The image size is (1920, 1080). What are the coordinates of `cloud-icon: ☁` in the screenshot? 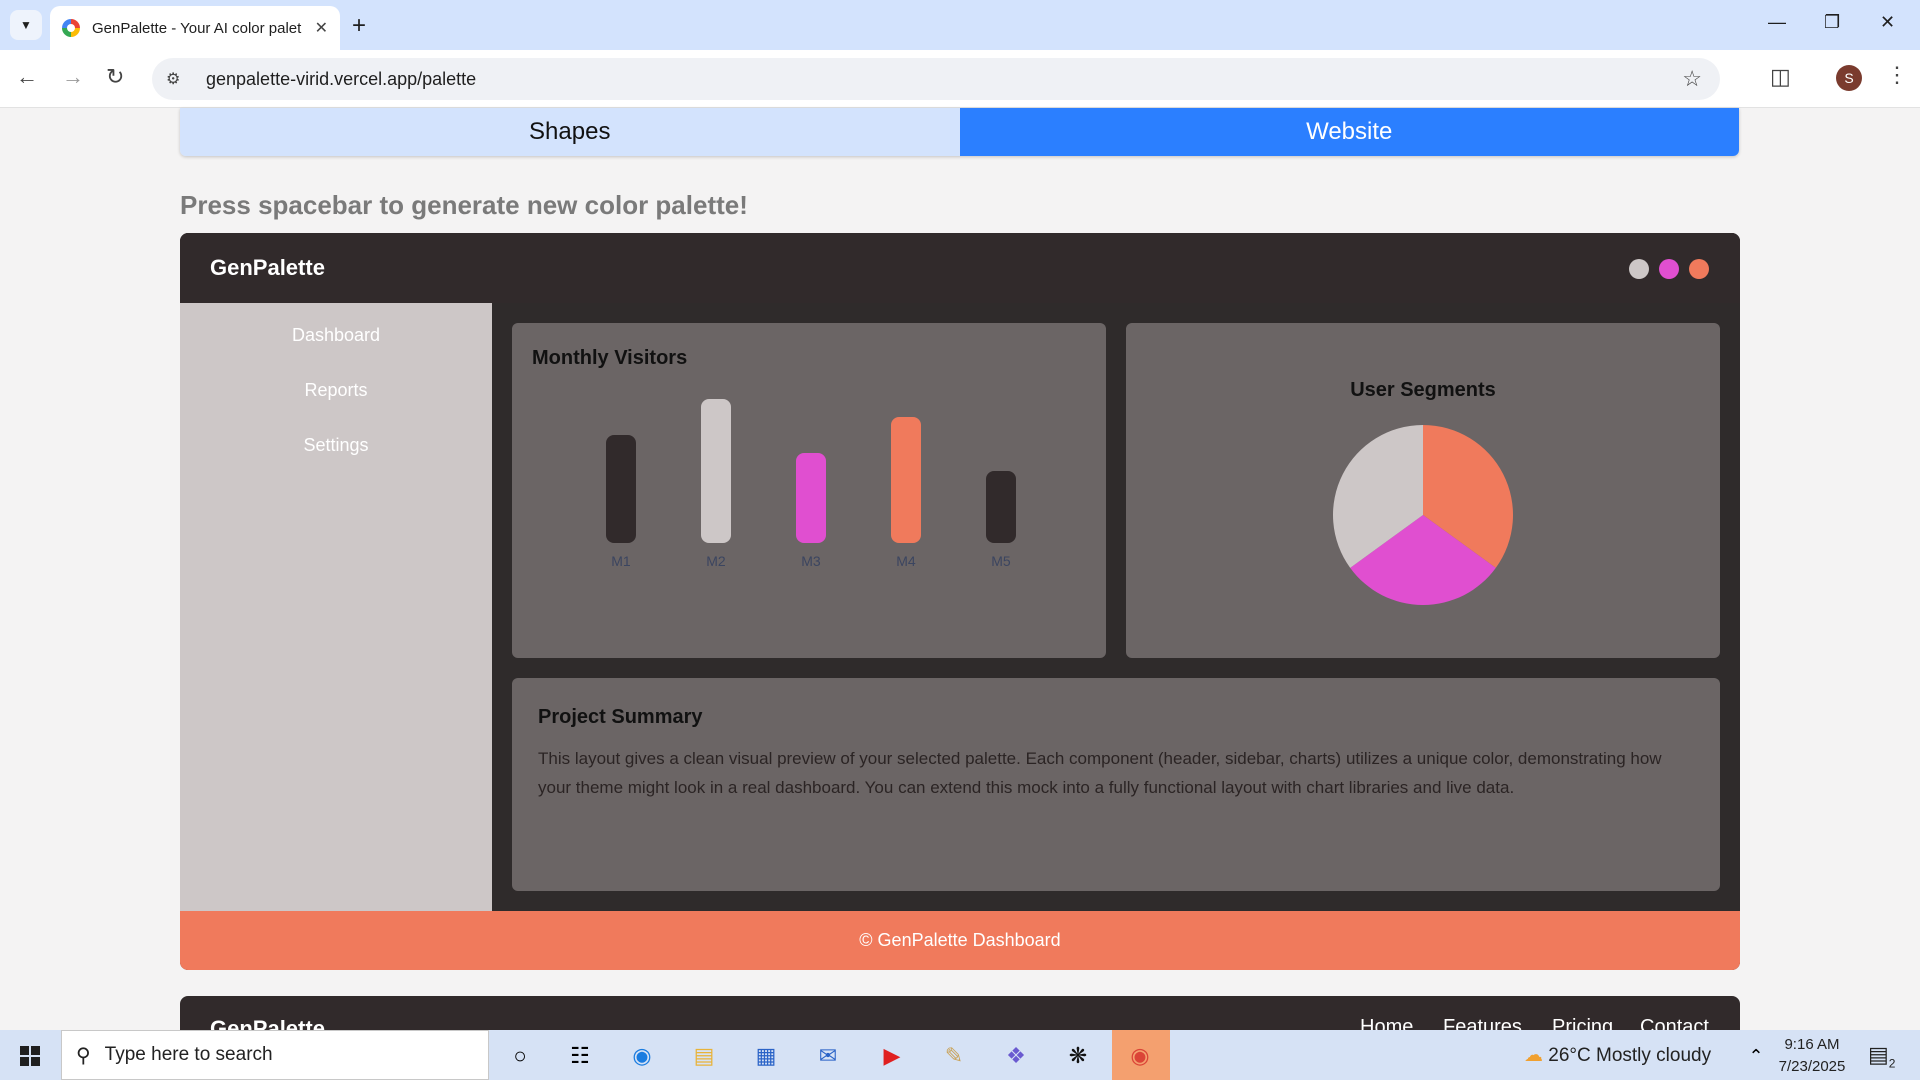 It's located at (1533, 1055).